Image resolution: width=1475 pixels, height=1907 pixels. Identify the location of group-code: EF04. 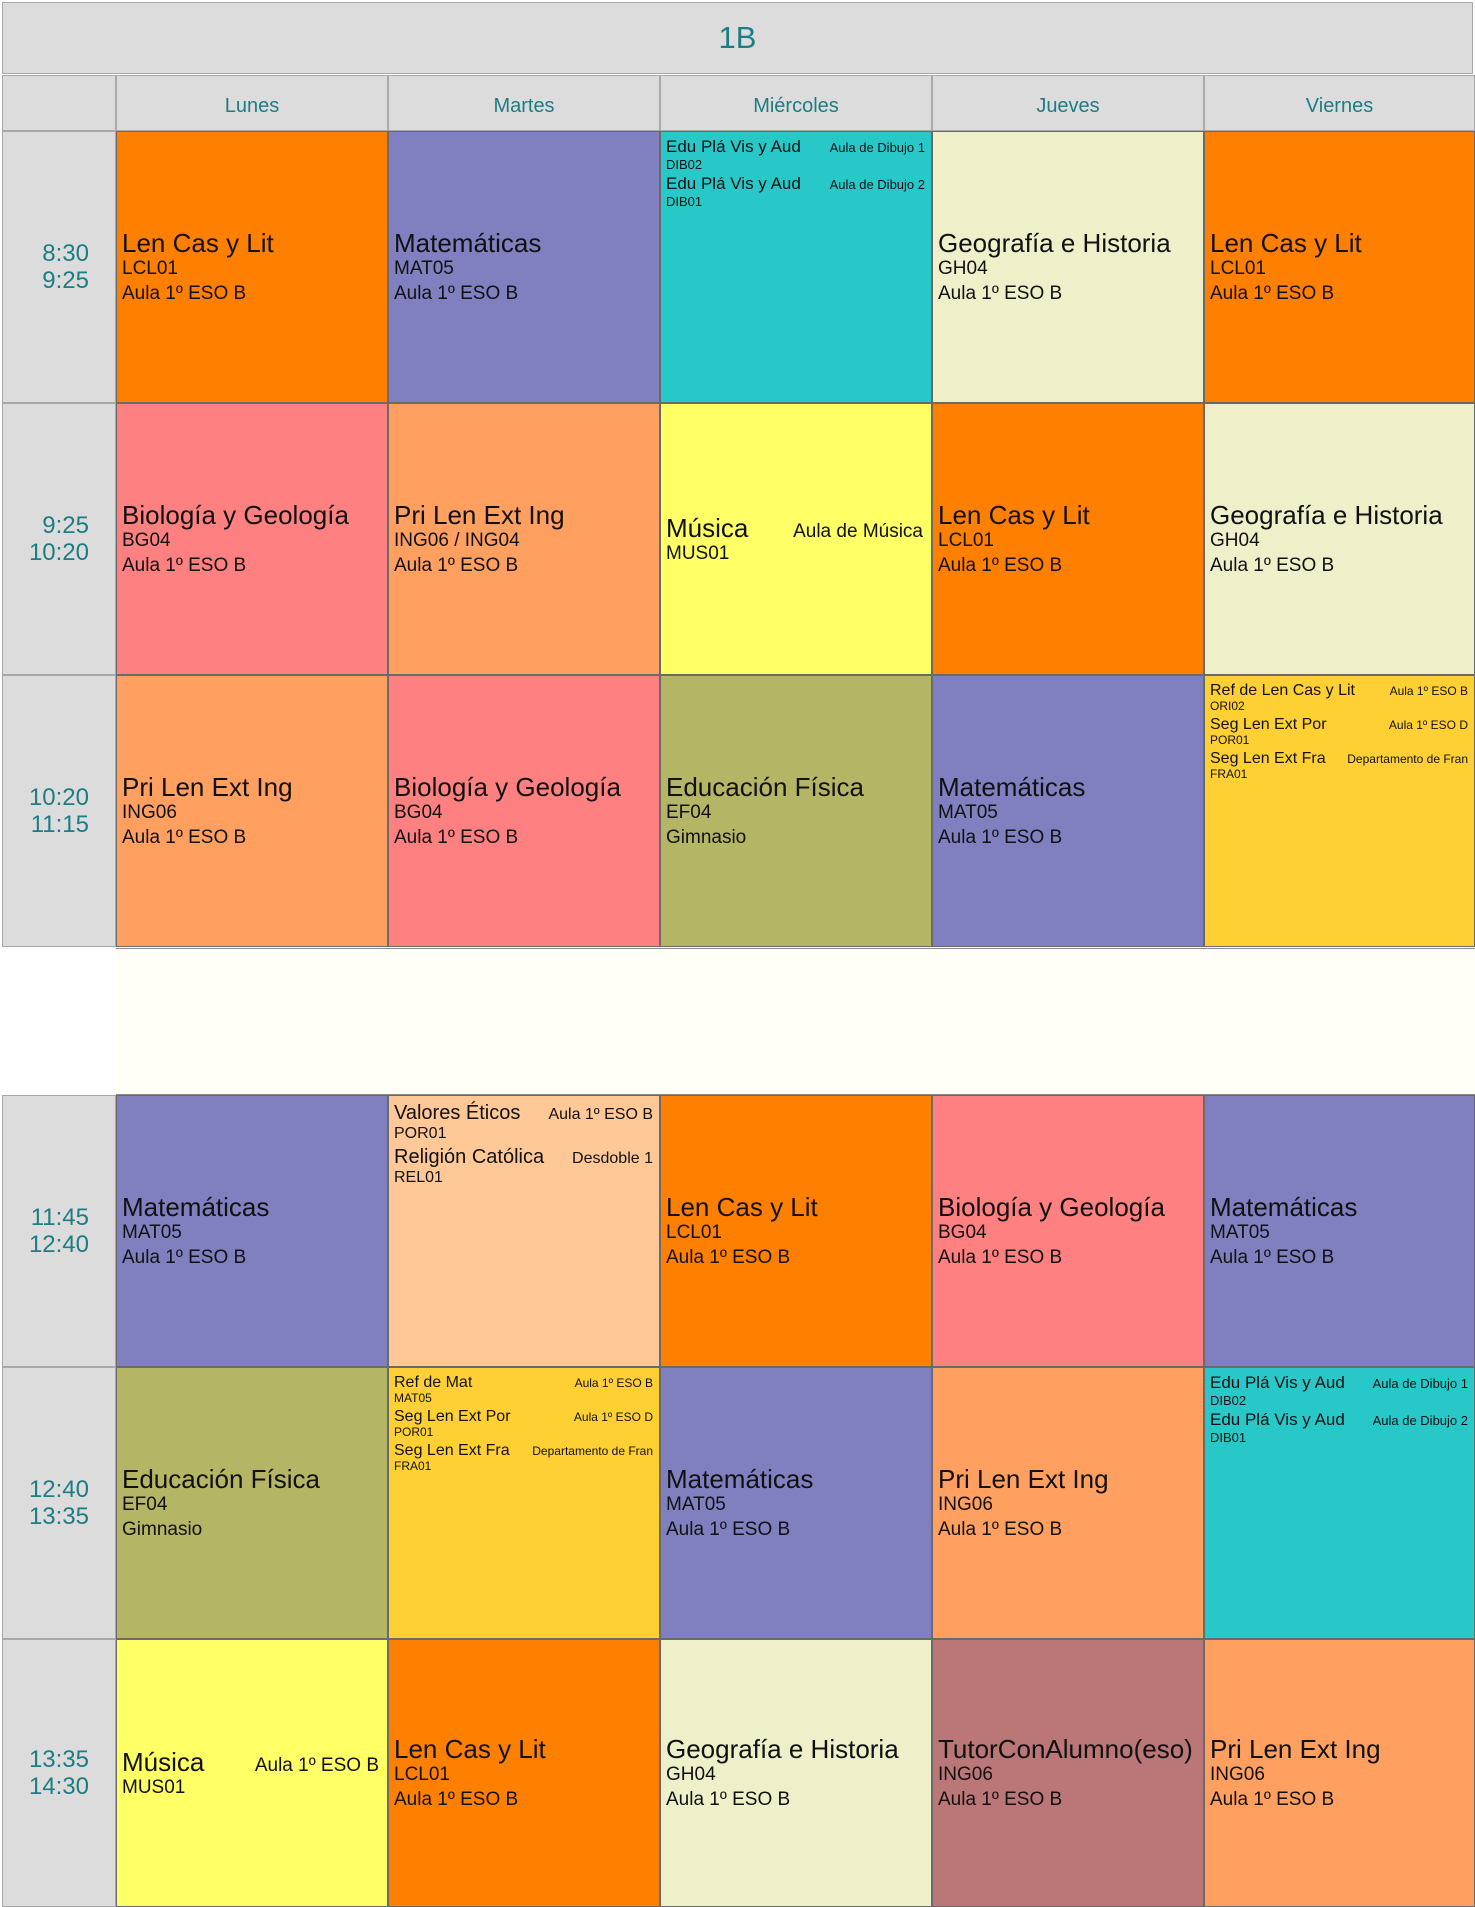
(689, 812).